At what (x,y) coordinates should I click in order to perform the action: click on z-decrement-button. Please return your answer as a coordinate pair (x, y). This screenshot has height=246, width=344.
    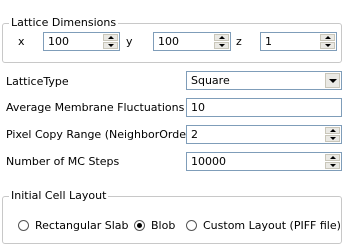
    Looking at the image, I should click on (327, 45).